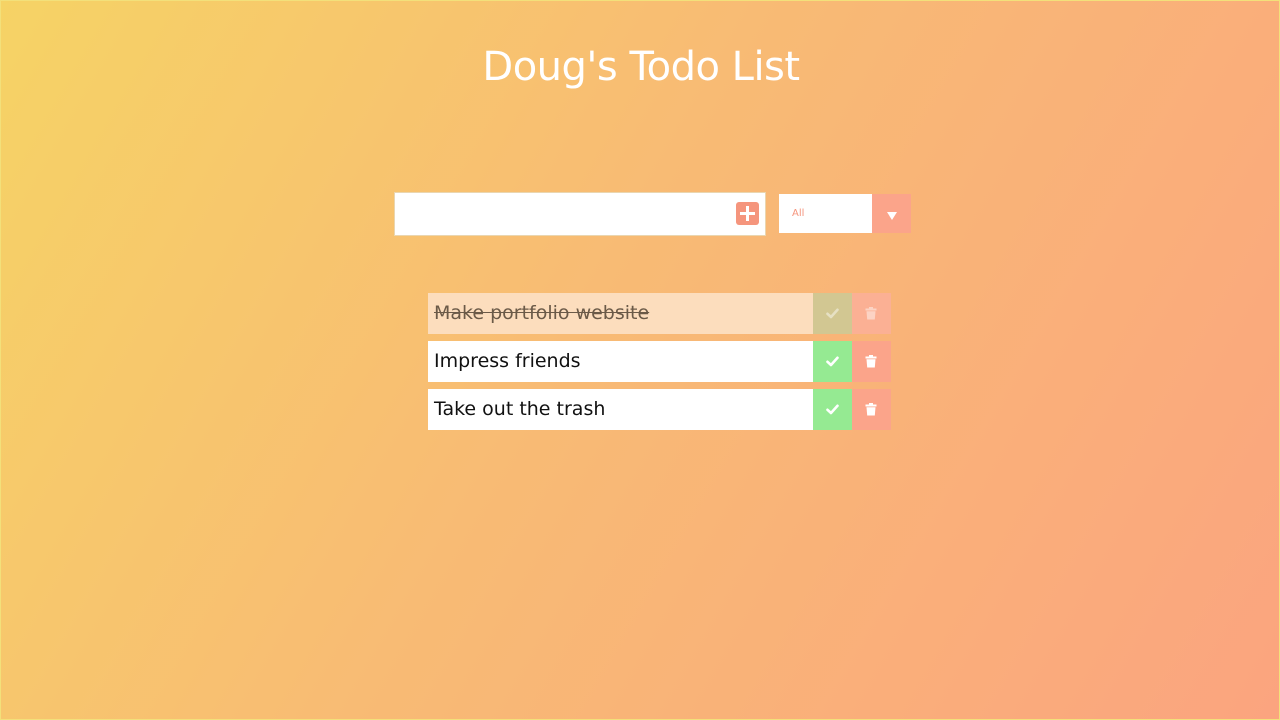 The width and height of the screenshot is (1280, 720). I want to click on todo-item: Impress friends, so click(659, 361).